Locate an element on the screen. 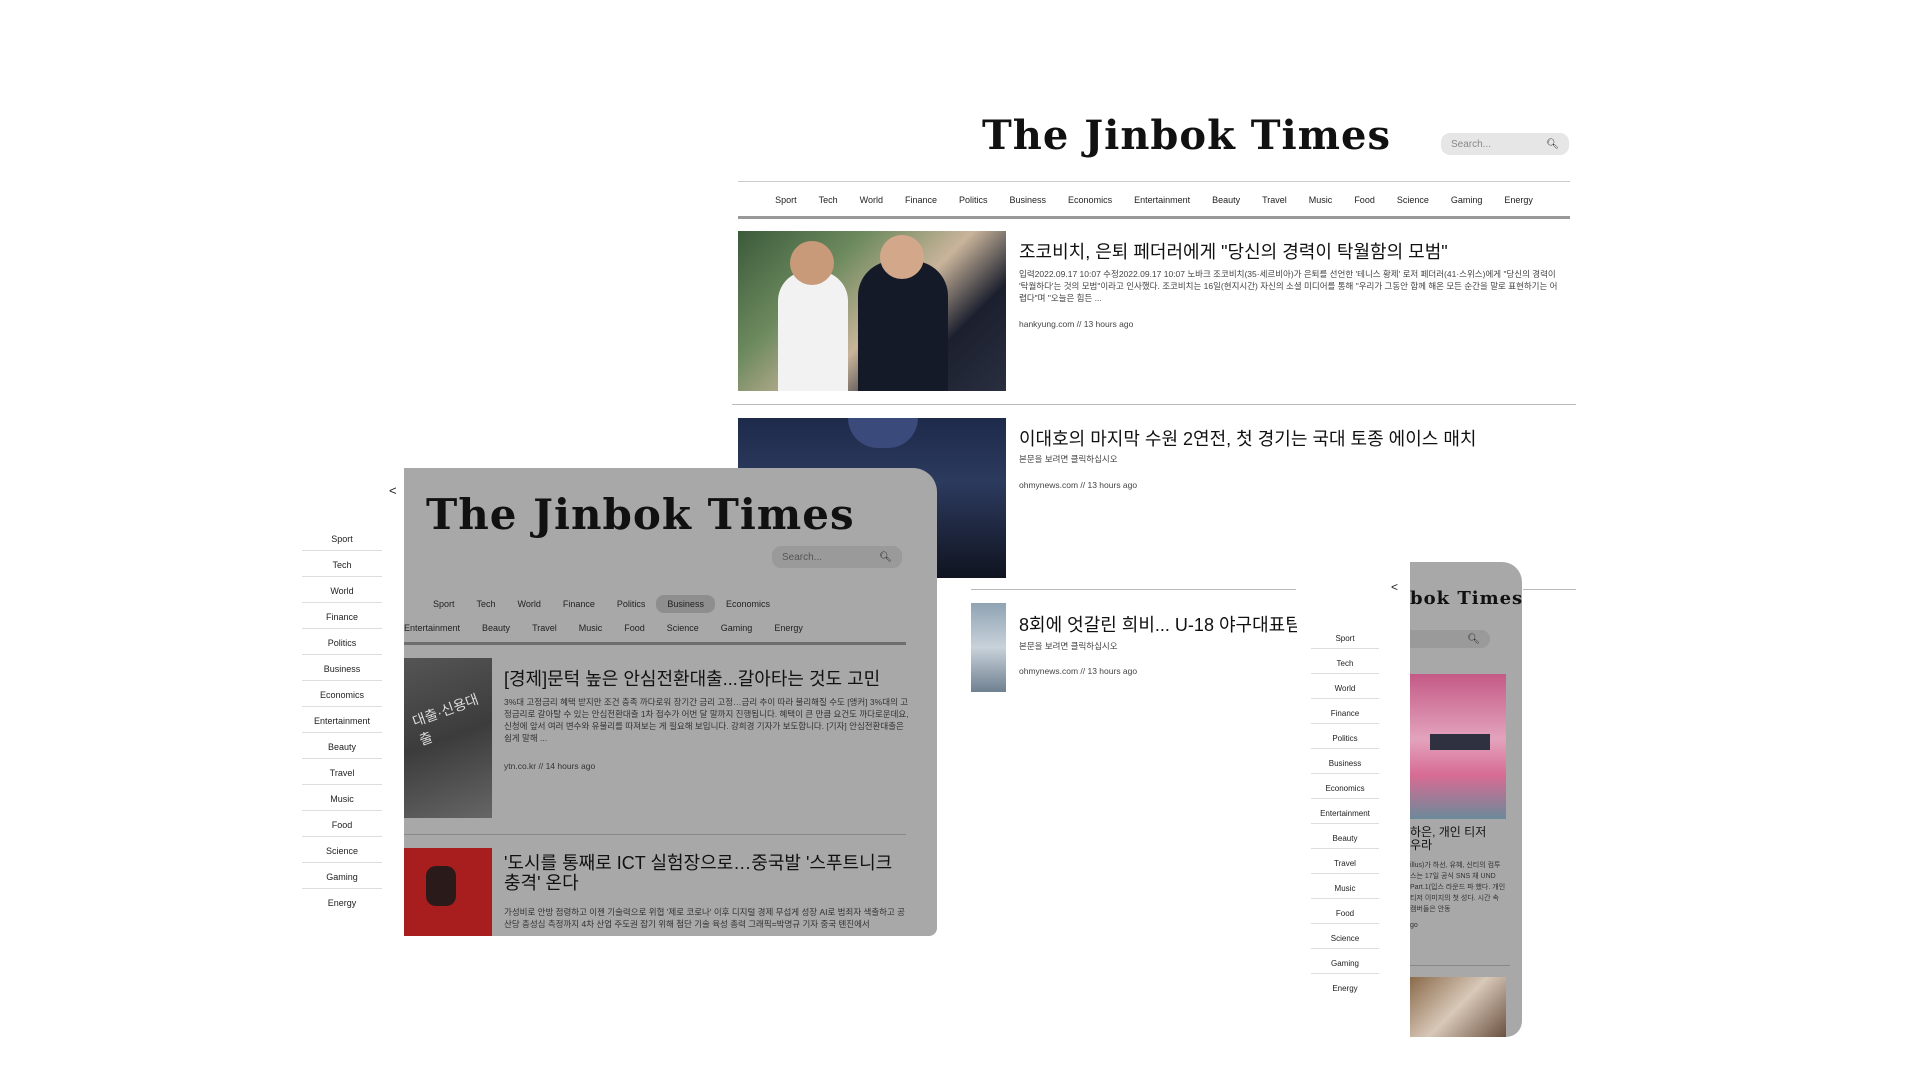 The width and height of the screenshot is (1920, 1080). article-title: 하은, 개인 티저 우라 is located at coordinates (1455, 839).